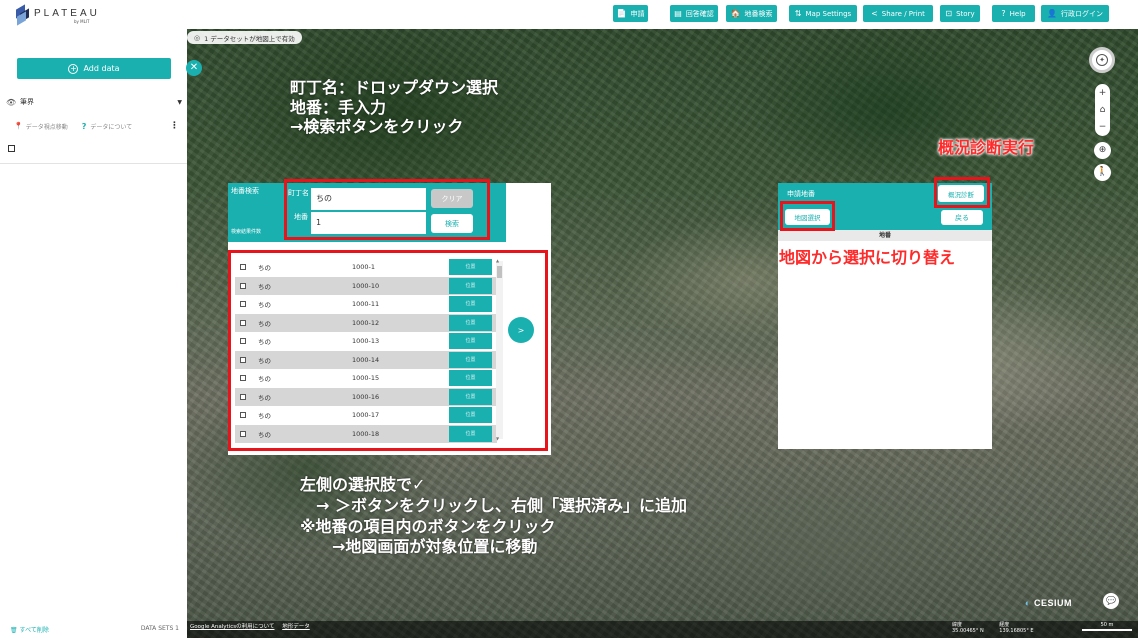 The image size is (1138, 638). Describe the element at coordinates (73, 68) in the screenshot. I see `plus-icon: +` at that location.